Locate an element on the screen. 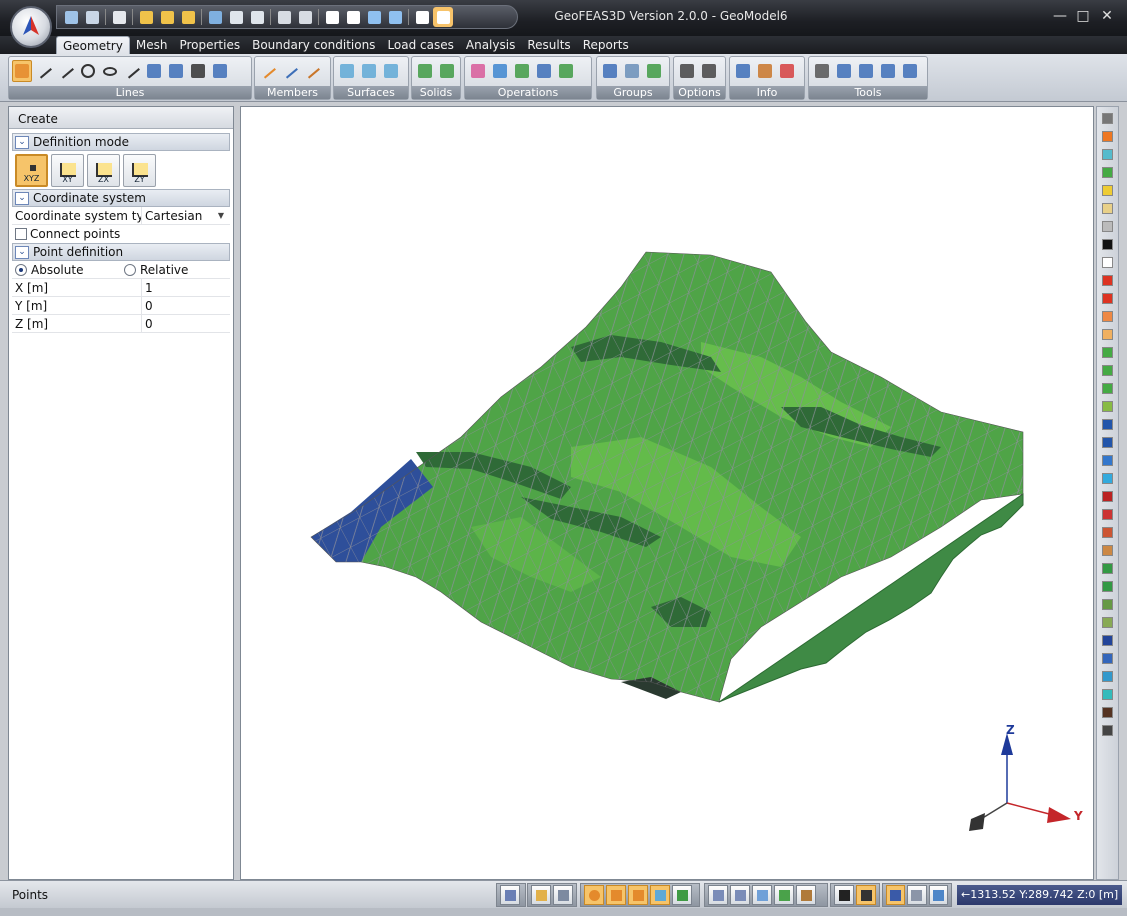 The height and width of the screenshot is (916, 1127). show-nodes-button is located at coordinates (718, 895).